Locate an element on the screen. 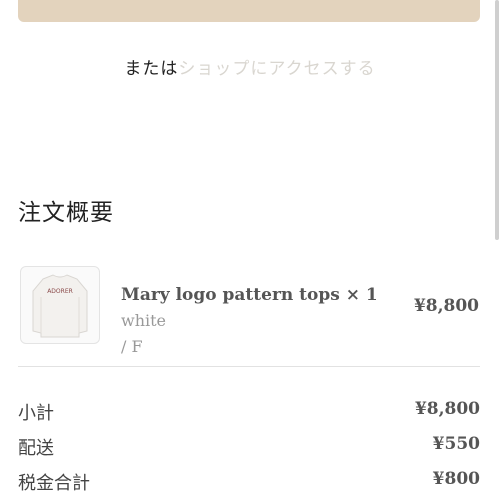 This screenshot has width=500, height=500. order-summary-title: 注文概要 is located at coordinates (66, 213).